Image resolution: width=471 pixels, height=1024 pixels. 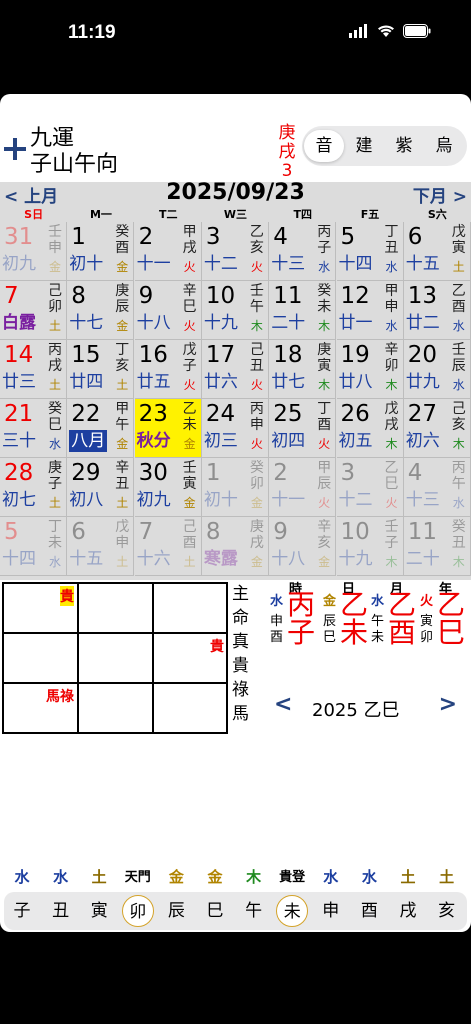 I want to click on day-number: 4, so click(x=280, y=237).